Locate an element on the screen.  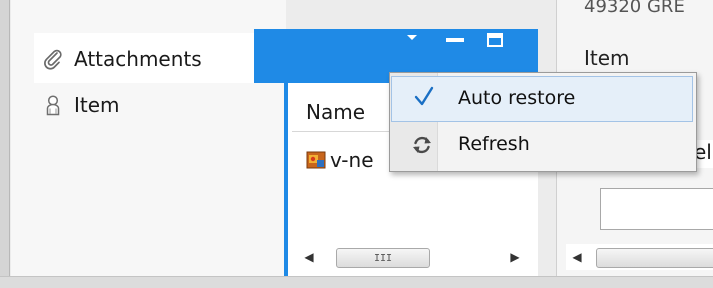
file-icon is located at coordinates (316, 160).